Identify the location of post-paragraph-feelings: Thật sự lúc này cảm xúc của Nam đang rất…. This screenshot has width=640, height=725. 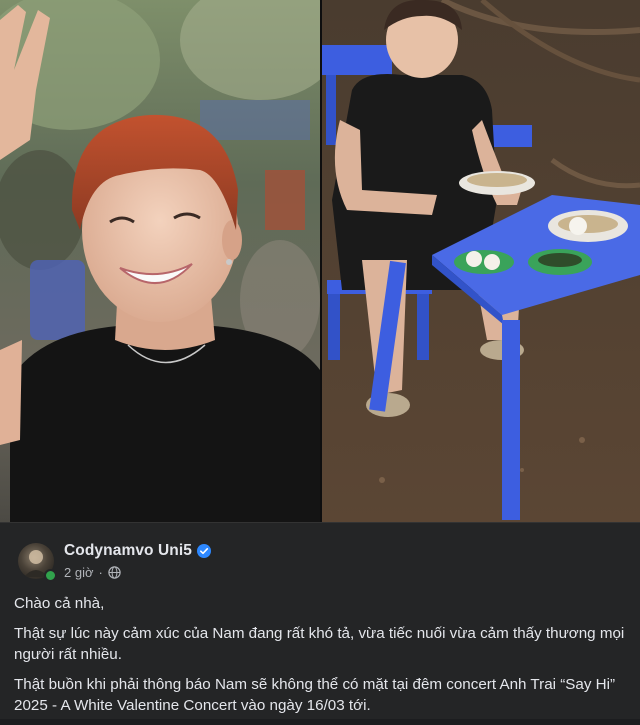
(319, 644).